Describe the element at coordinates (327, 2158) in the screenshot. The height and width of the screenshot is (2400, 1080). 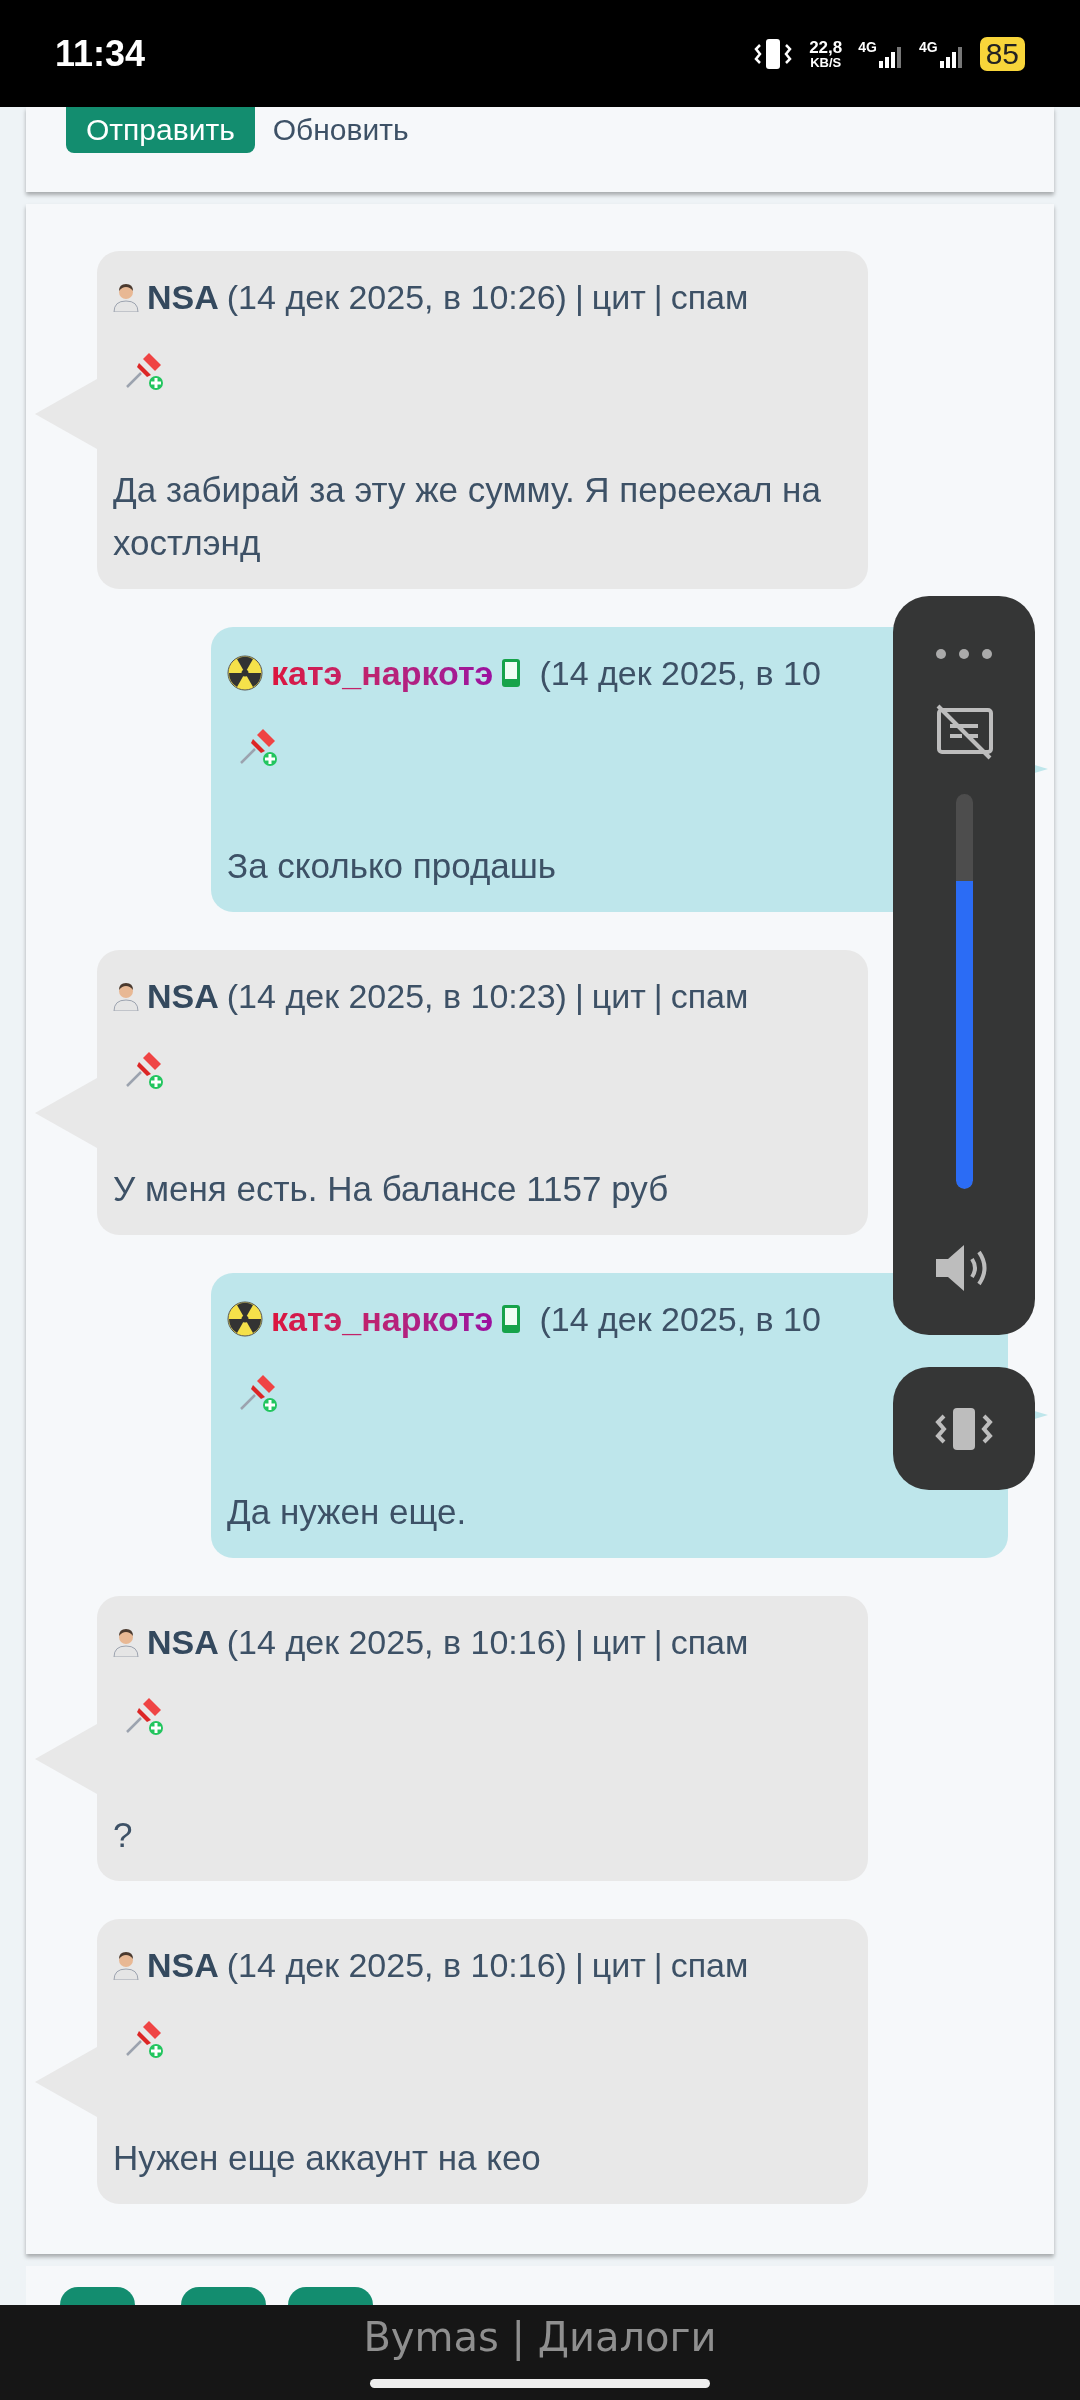
I see `message-text: Нужен еще аккаунт на кео` at that location.